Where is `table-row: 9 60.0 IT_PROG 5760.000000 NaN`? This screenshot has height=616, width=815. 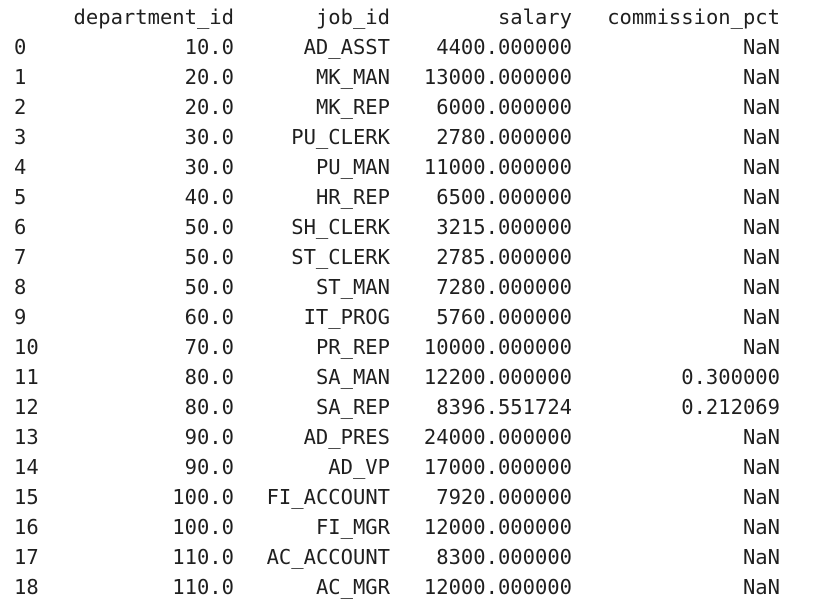 table-row: 9 60.0 IT_PROG 5760.000000 NaN is located at coordinates (407, 317).